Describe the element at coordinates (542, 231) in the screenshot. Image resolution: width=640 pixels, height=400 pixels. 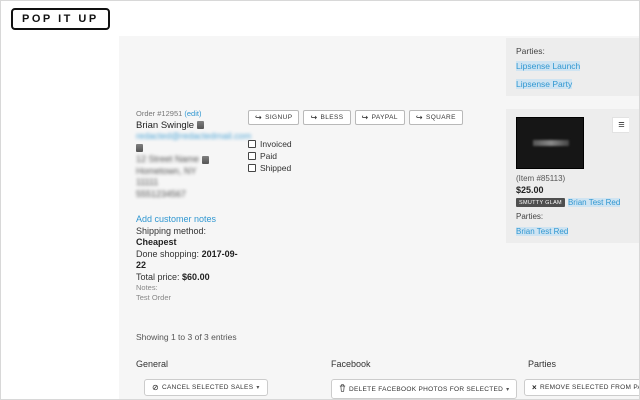
I see `item-party-link: Brian Test Red` at that location.